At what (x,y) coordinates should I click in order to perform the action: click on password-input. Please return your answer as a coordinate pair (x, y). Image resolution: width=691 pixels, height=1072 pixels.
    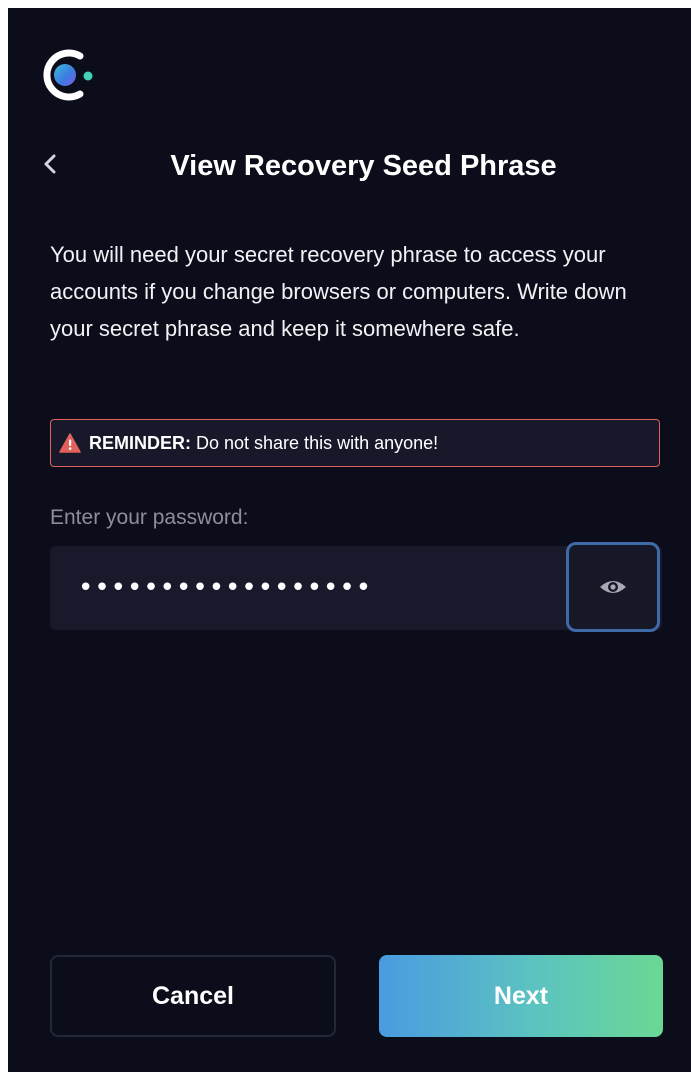
    Looking at the image, I should click on (308, 588).